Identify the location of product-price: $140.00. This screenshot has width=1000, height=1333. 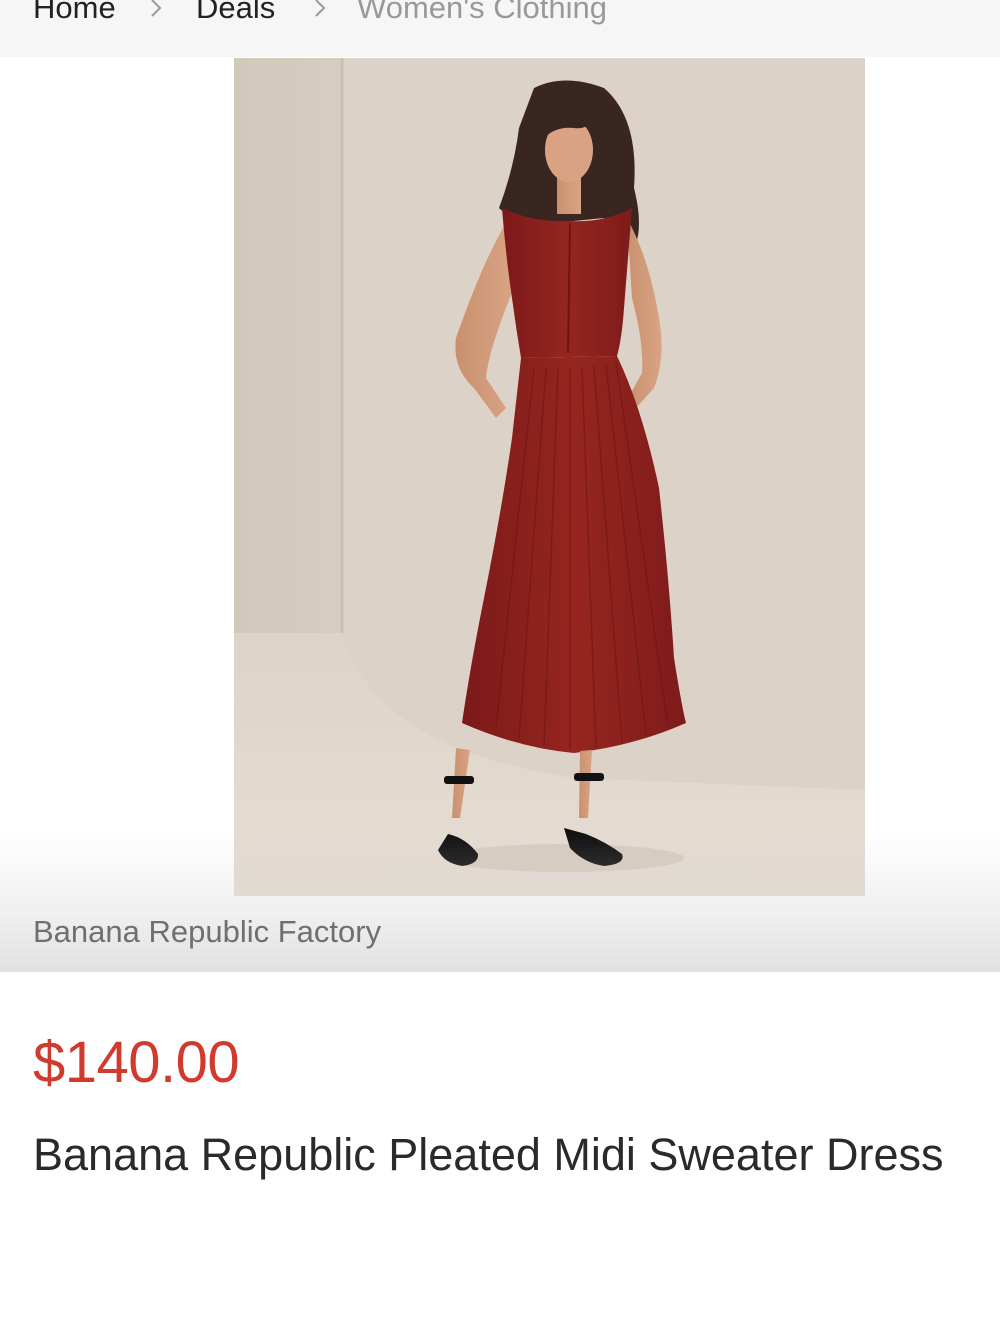
(136, 1062).